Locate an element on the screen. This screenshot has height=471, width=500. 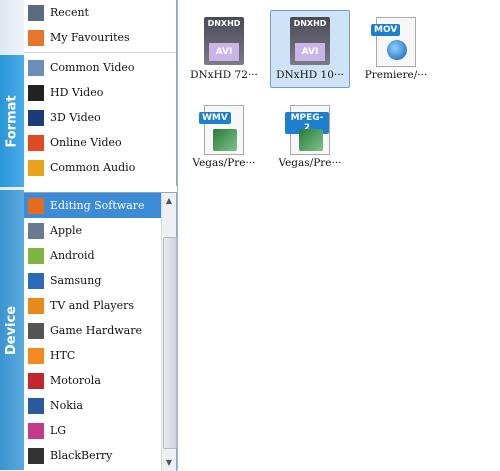
format-category-item: Common Video is located at coordinates (100, 67).